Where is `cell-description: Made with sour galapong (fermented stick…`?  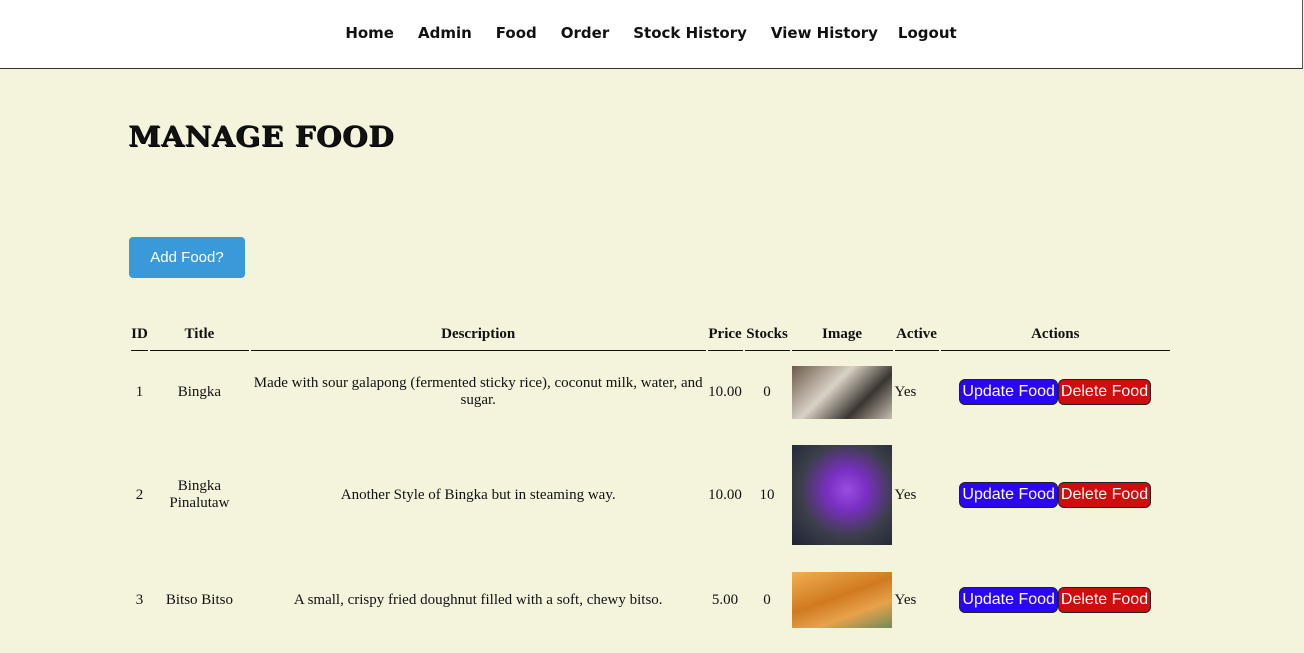 cell-description: Made with sour galapong (fermented stick… is located at coordinates (478, 391).